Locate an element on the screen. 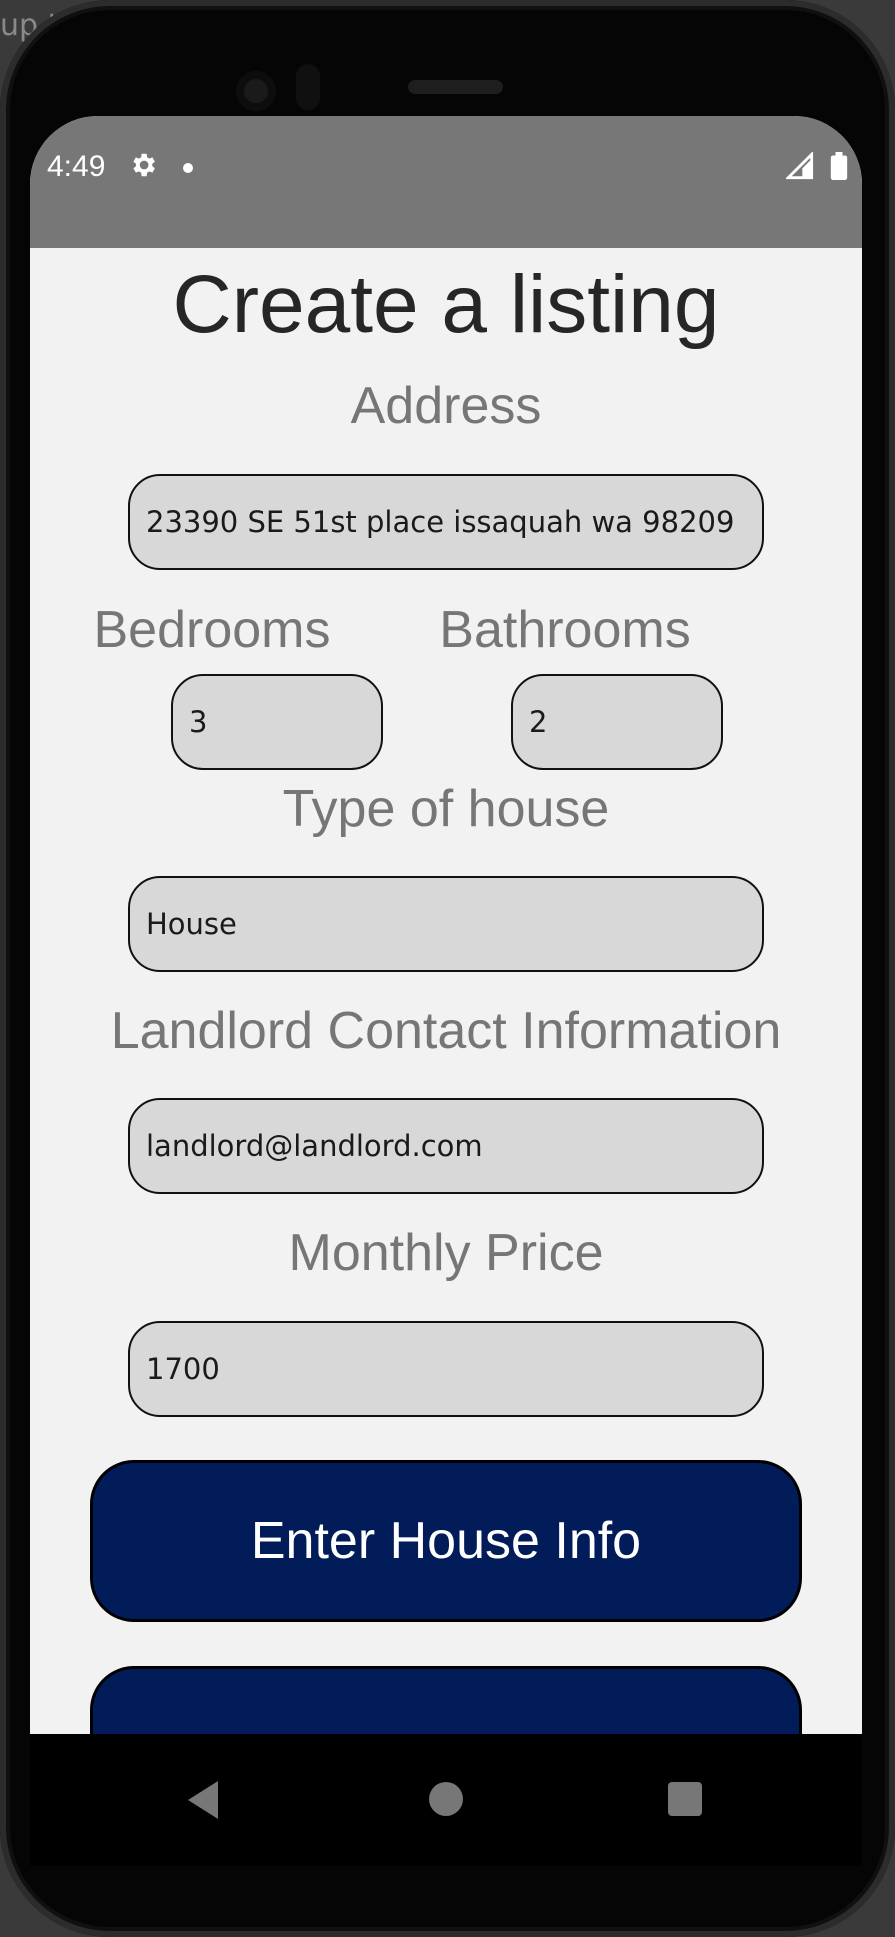  bedrooms-label: Bedrooms is located at coordinates (212, 630).